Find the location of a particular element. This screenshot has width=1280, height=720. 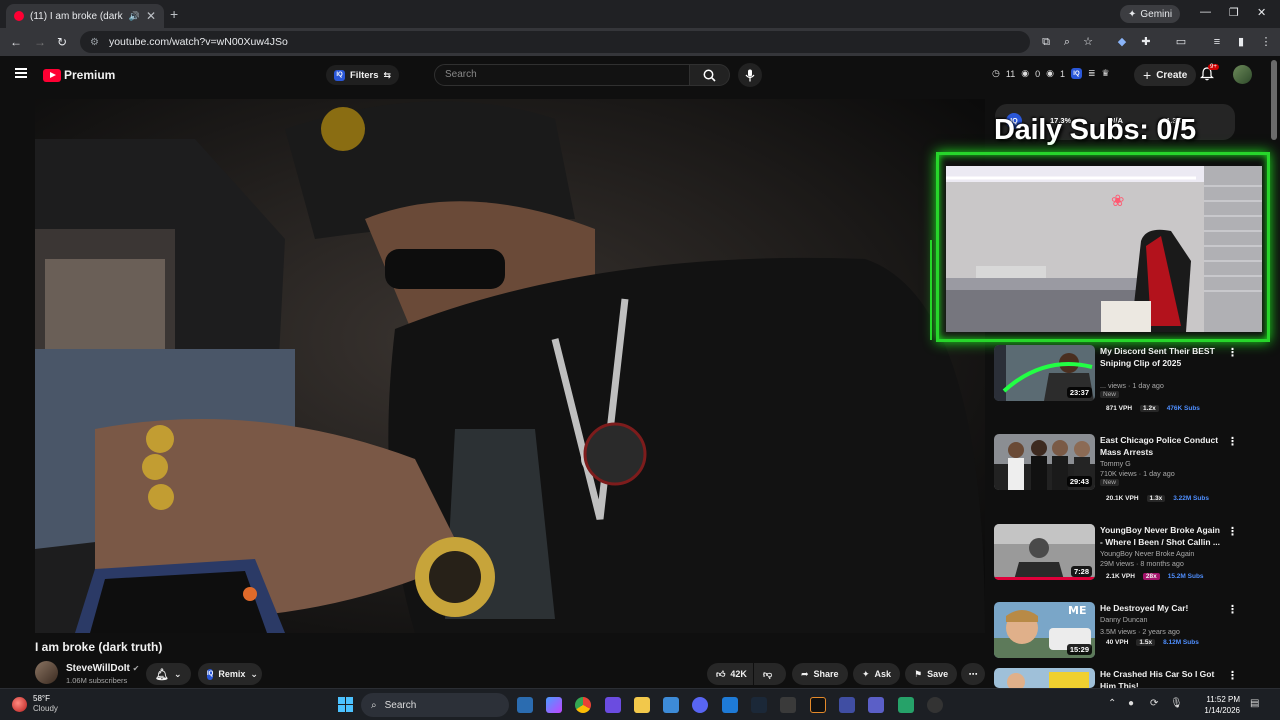

remix-button: IQ Remix ⌄ is located at coordinates (230, 674).